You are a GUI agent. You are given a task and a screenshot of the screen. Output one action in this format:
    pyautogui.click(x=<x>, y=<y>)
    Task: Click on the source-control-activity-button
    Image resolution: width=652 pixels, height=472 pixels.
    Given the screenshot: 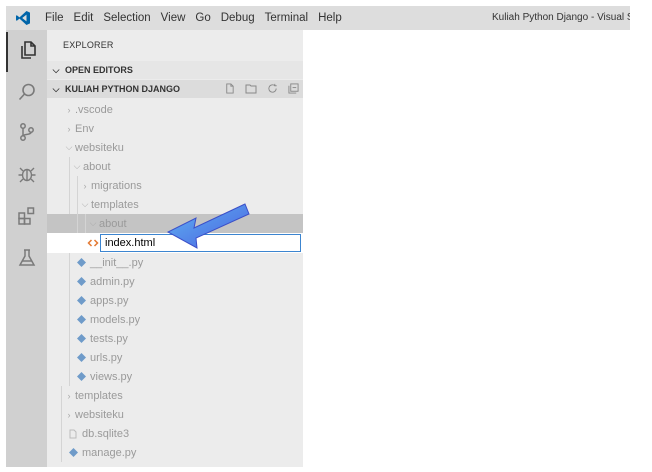 What is the action you would take?
    pyautogui.click(x=26, y=134)
    